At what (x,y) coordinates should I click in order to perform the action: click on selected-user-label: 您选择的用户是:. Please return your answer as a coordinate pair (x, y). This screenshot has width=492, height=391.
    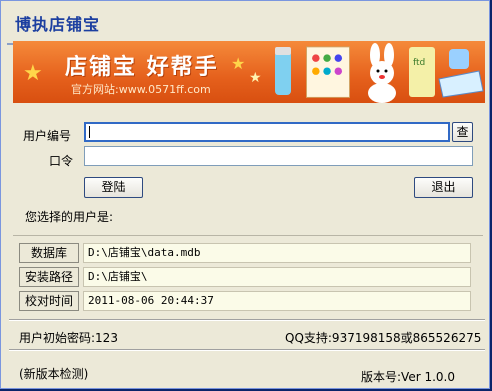
    Looking at the image, I should click on (69, 217).